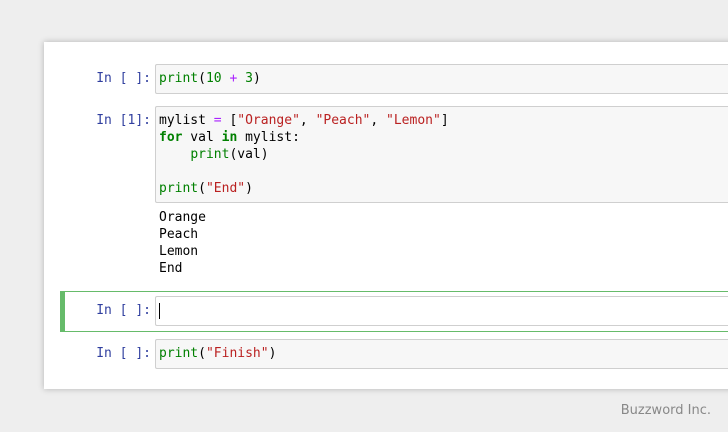  I want to click on code-line, so click(443, 310).